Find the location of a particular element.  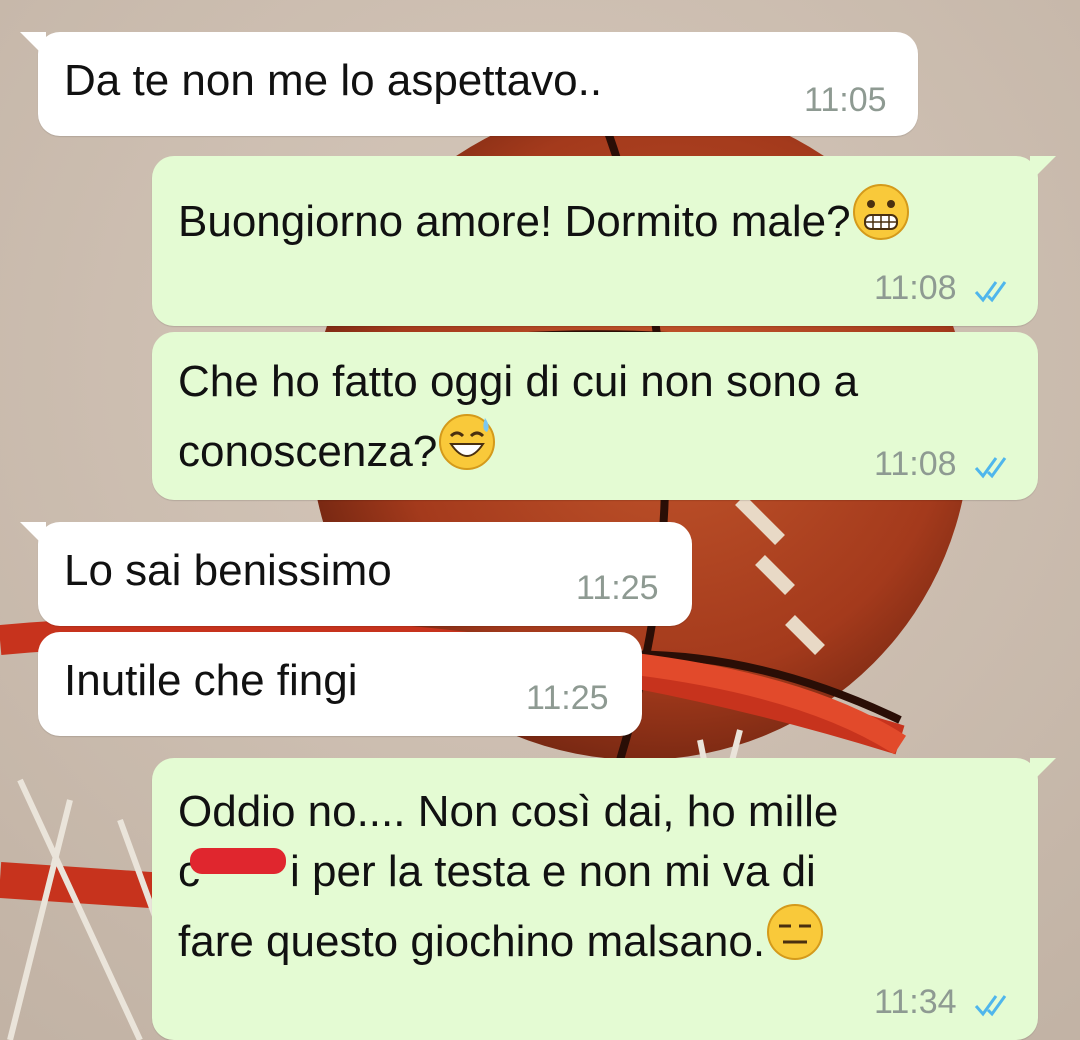

message-bubble-incoming: Lo sai benissimo 11:25 is located at coordinates (356, 574).